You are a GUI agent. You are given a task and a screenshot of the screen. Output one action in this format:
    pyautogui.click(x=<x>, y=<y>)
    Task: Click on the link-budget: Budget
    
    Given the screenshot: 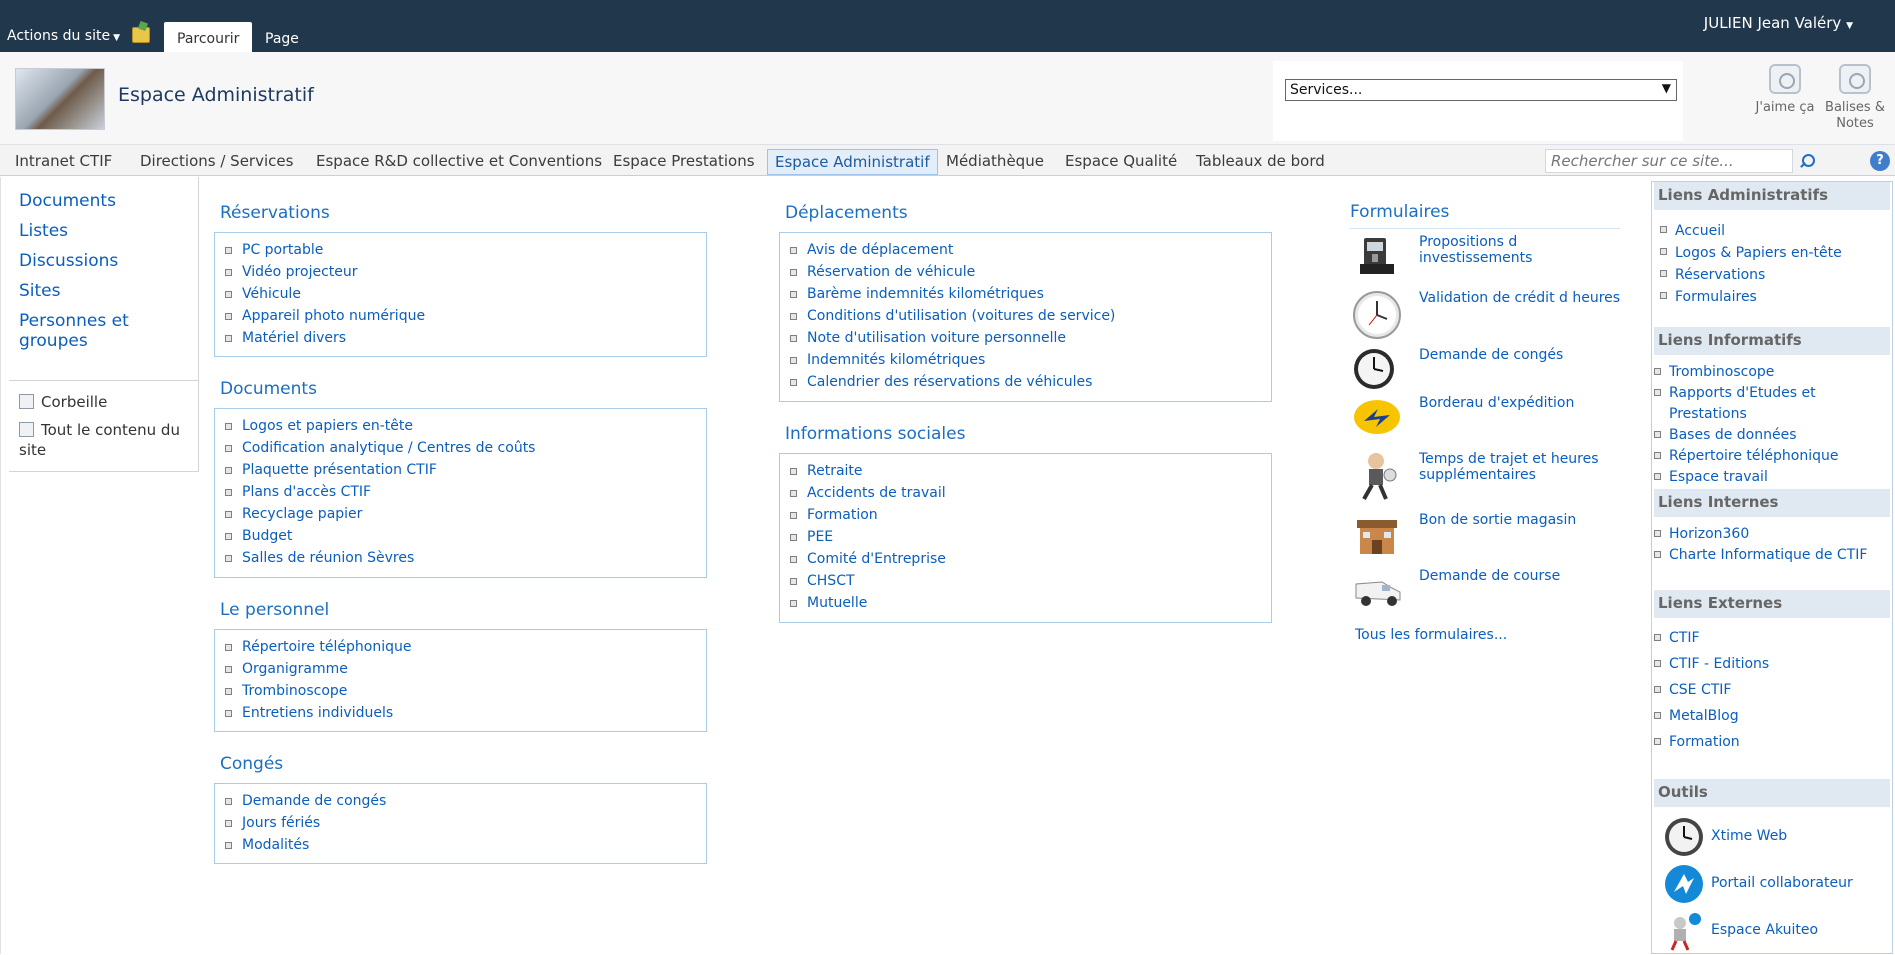 What is the action you would take?
    pyautogui.click(x=465, y=536)
    